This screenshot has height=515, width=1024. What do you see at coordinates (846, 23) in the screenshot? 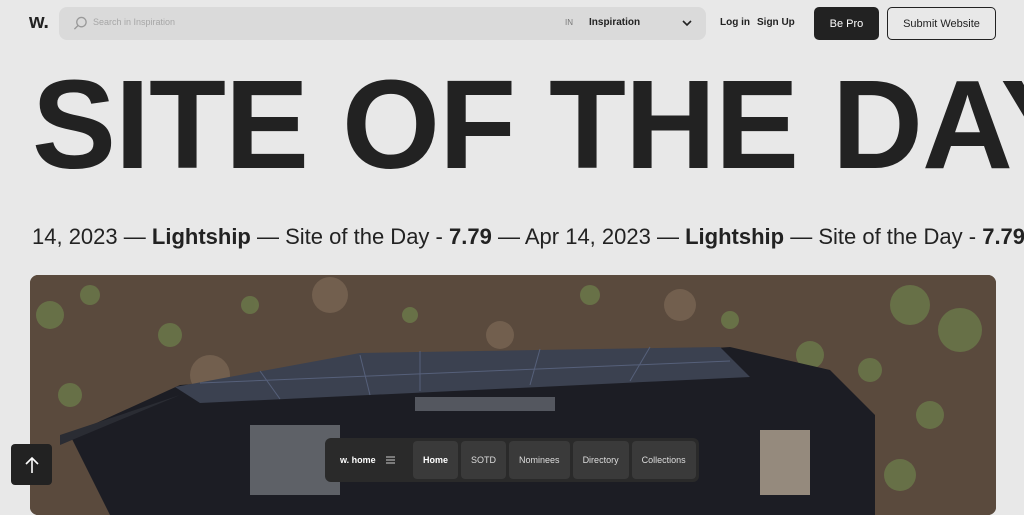
I see `be-pro-button: Be Pro` at bounding box center [846, 23].